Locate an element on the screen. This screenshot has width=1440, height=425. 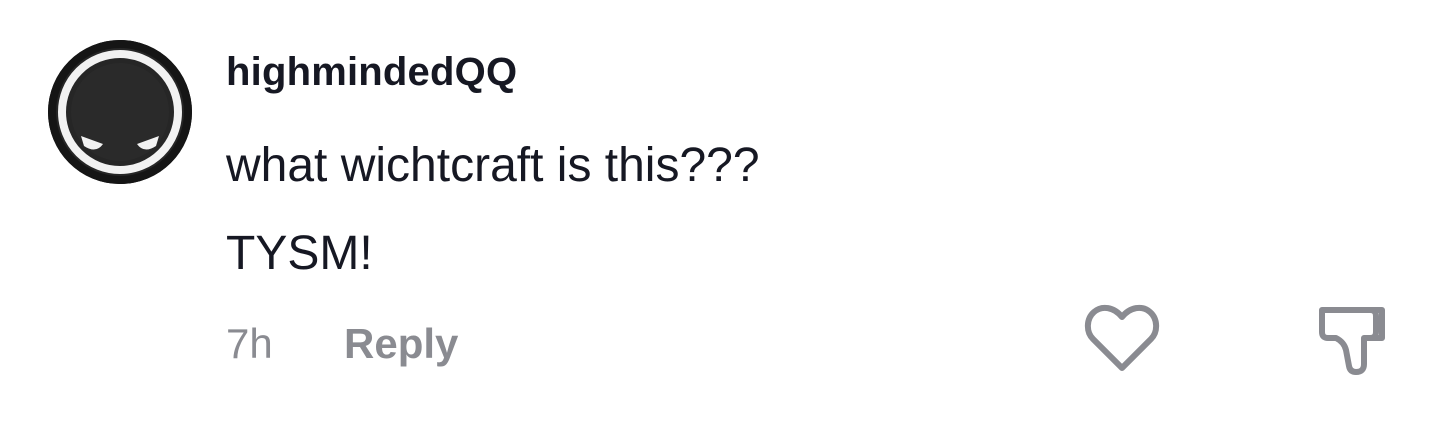
comment-username: highmindedQQ is located at coordinates (371, 72).